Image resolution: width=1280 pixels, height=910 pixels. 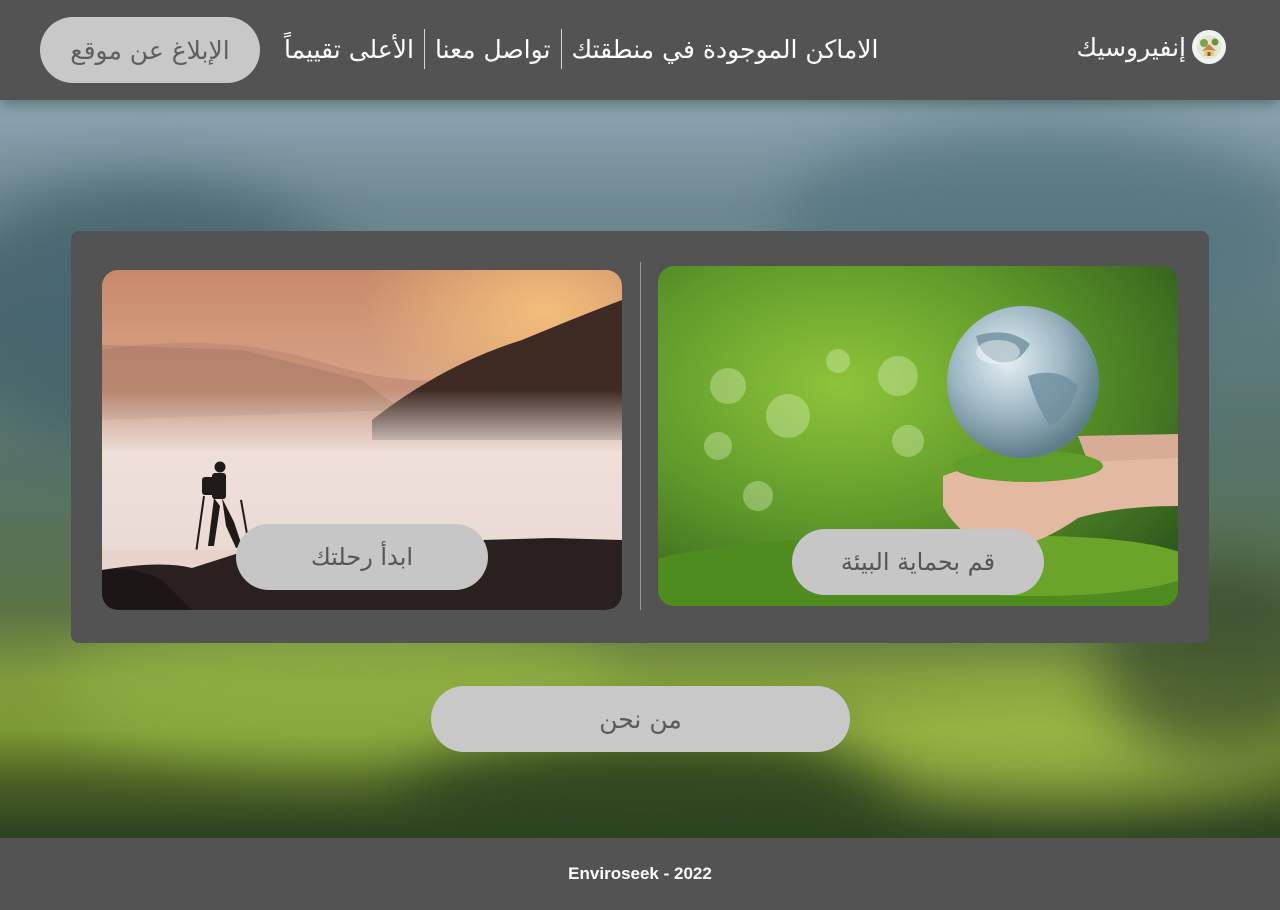 I want to click on start-journey-button: ابدأ رحلتك, so click(x=362, y=557).